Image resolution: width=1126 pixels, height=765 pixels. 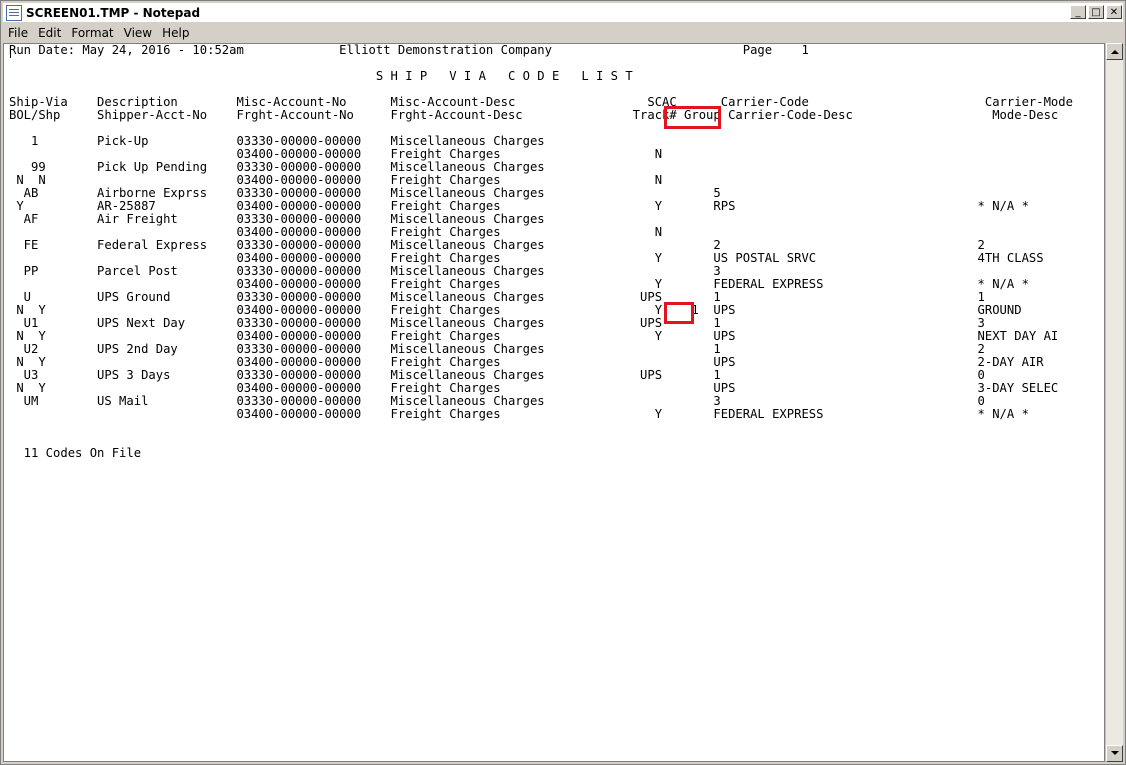 What do you see at coordinates (75, 453) in the screenshot?
I see `report-line: 11 Codes On File` at bounding box center [75, 453].